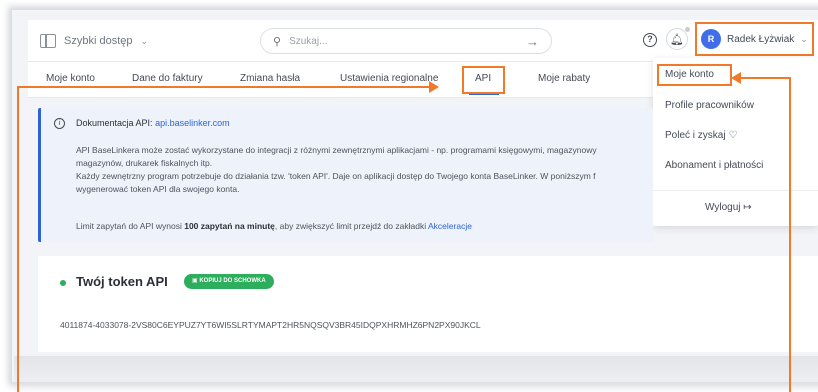  I want to click on api-docs-title: Dokumentacja API: api.baselinker.com, so click(153, 123).